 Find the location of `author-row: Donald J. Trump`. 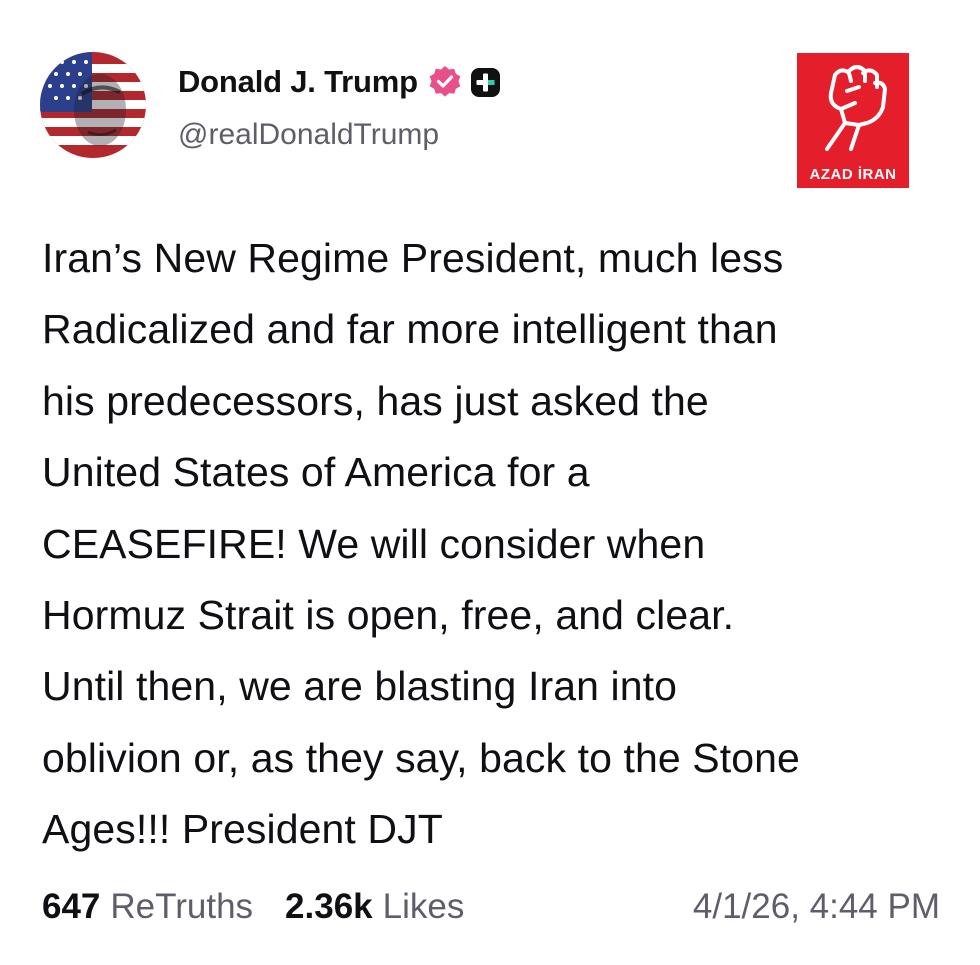

author-row: Donald J. Trump is located at coordinates (339, 82).